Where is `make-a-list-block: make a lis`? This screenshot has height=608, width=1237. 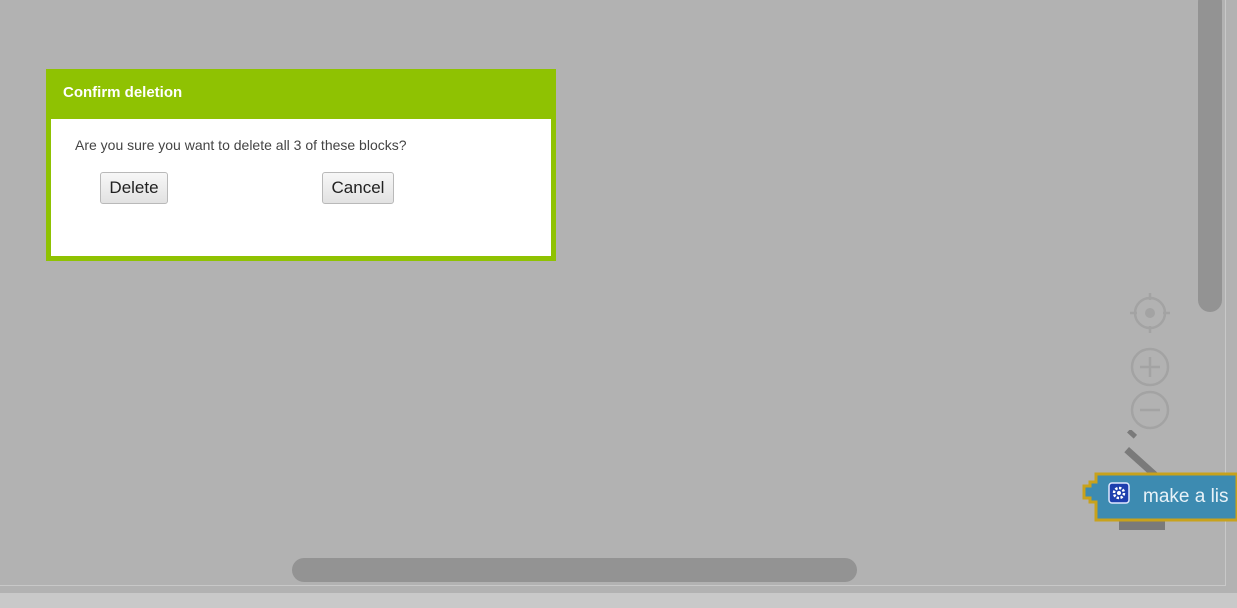
make-a-list-block: make a lis is located at coordinates (1159, 501).